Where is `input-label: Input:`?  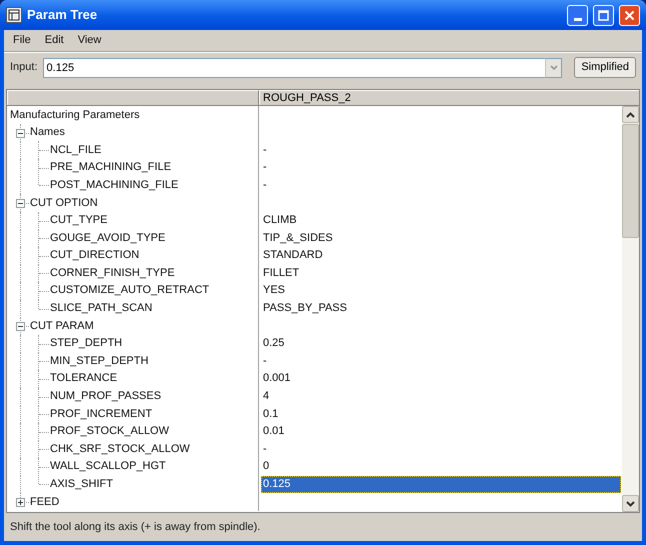
input-label: Input: is located at coordinates (24, 68).